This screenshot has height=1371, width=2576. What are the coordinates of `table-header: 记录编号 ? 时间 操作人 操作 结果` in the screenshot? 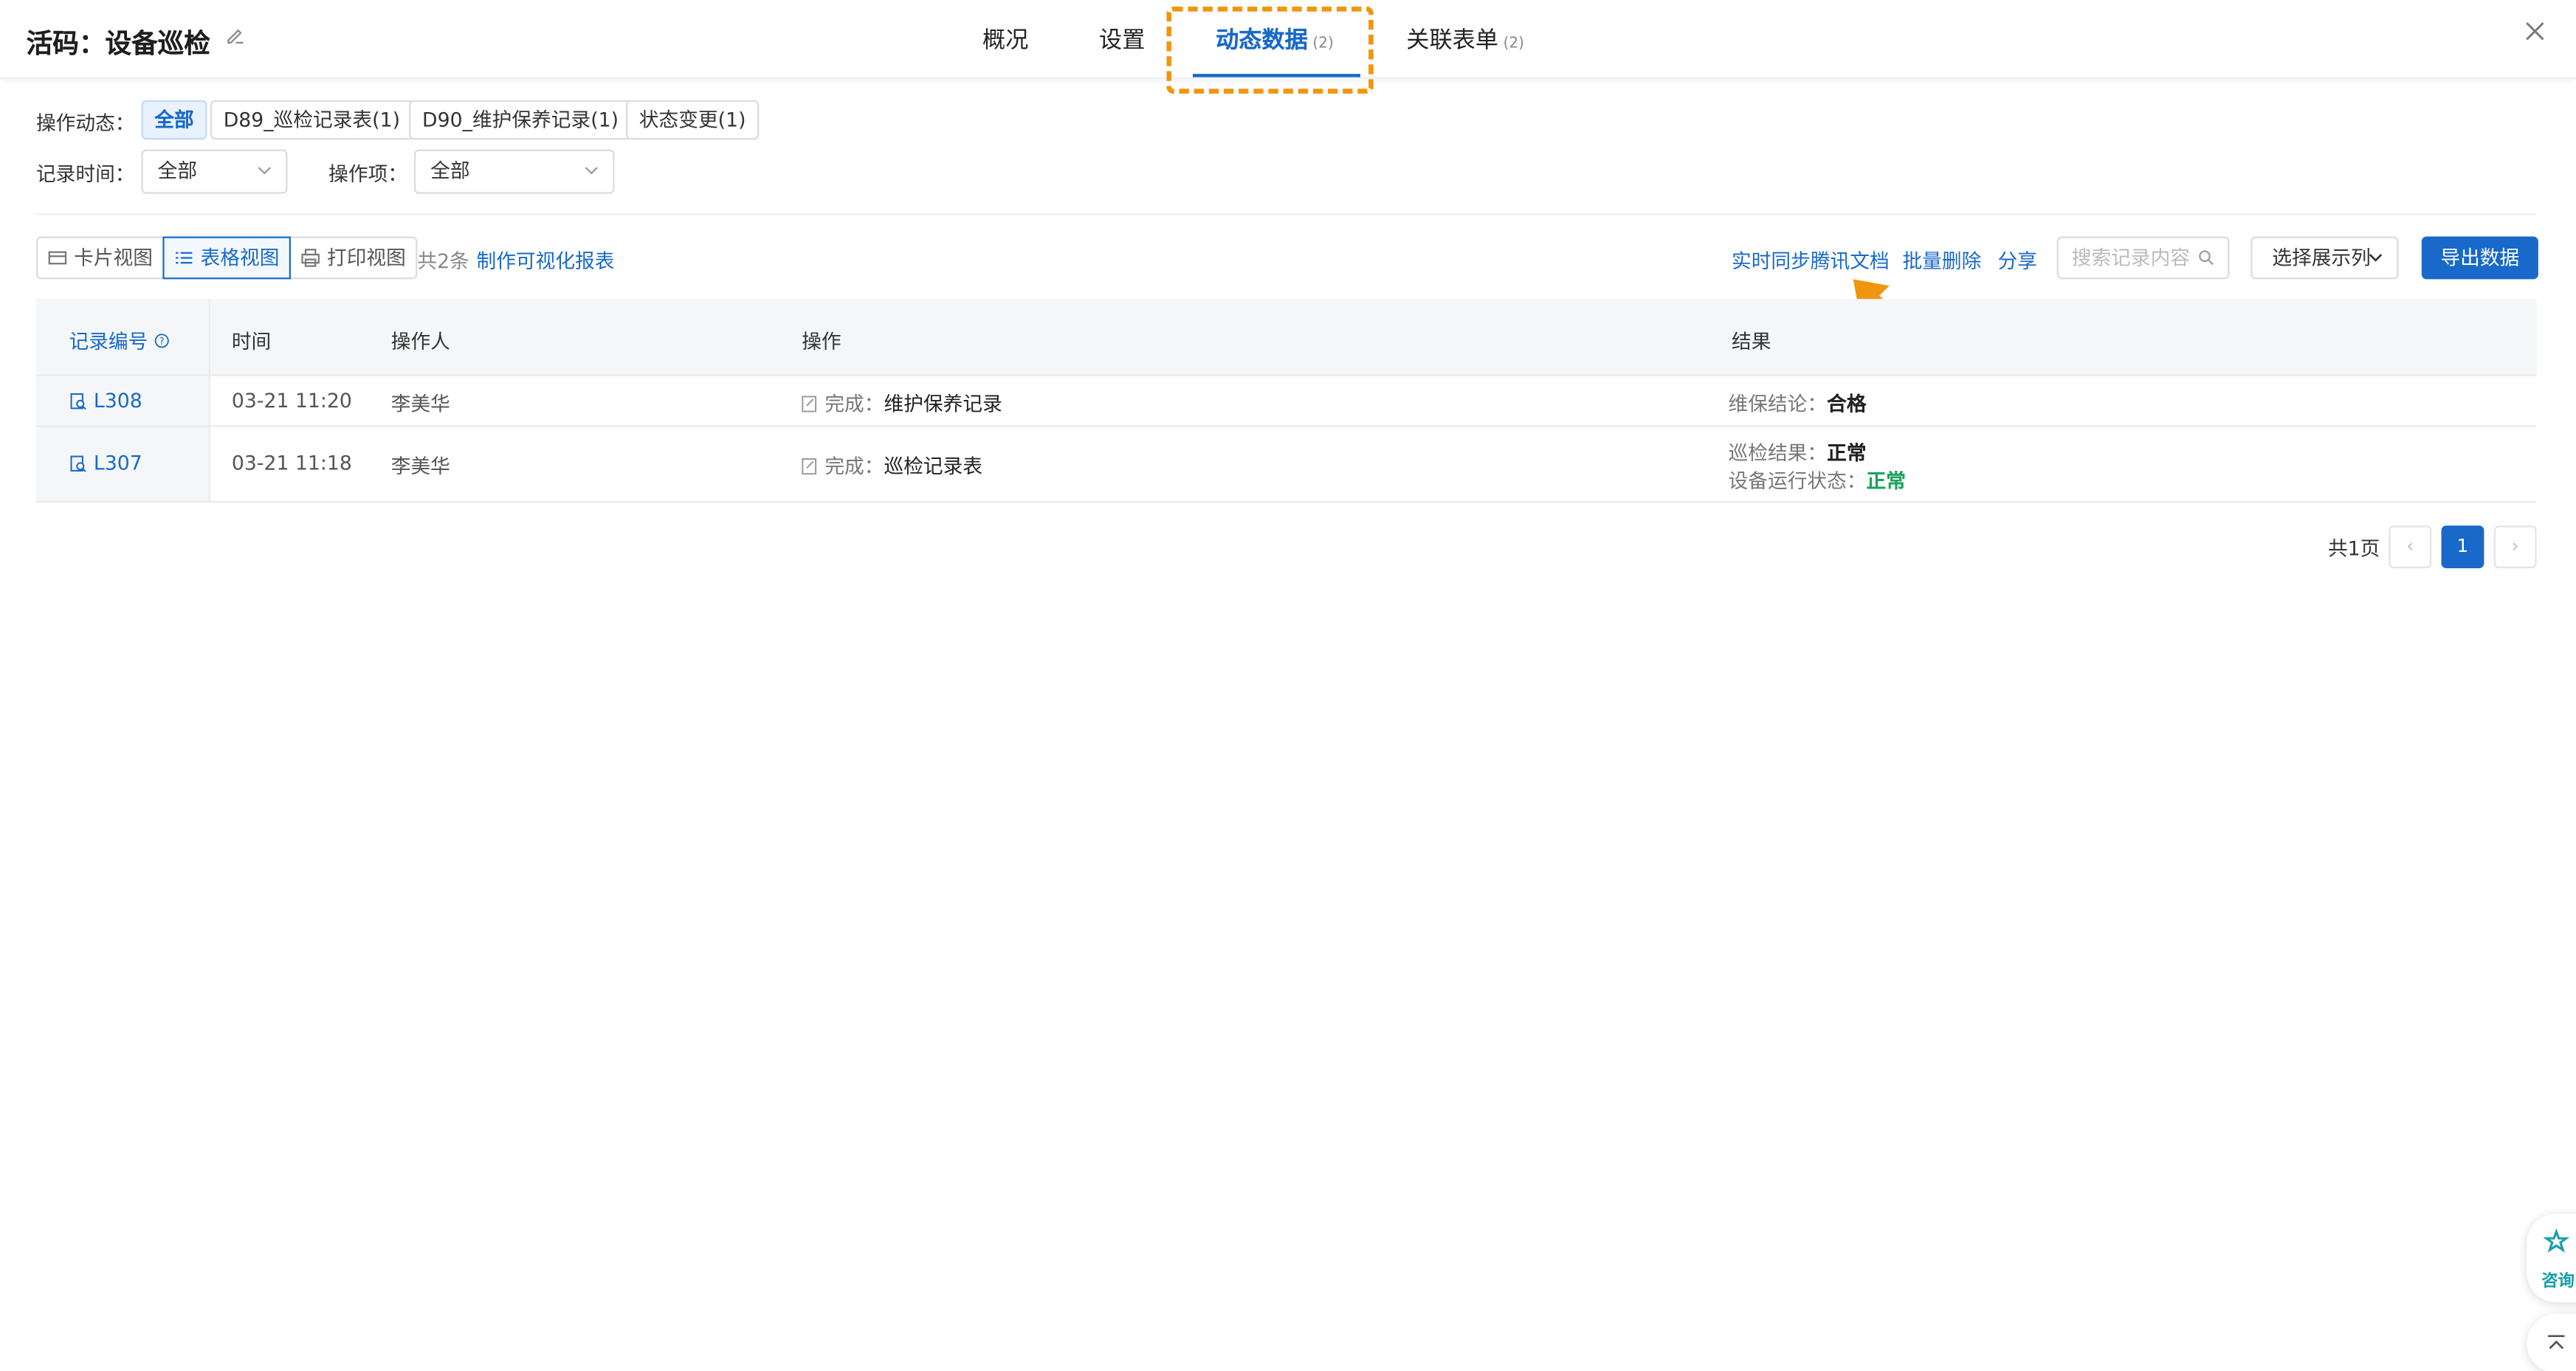 It's located at (1286, 337).